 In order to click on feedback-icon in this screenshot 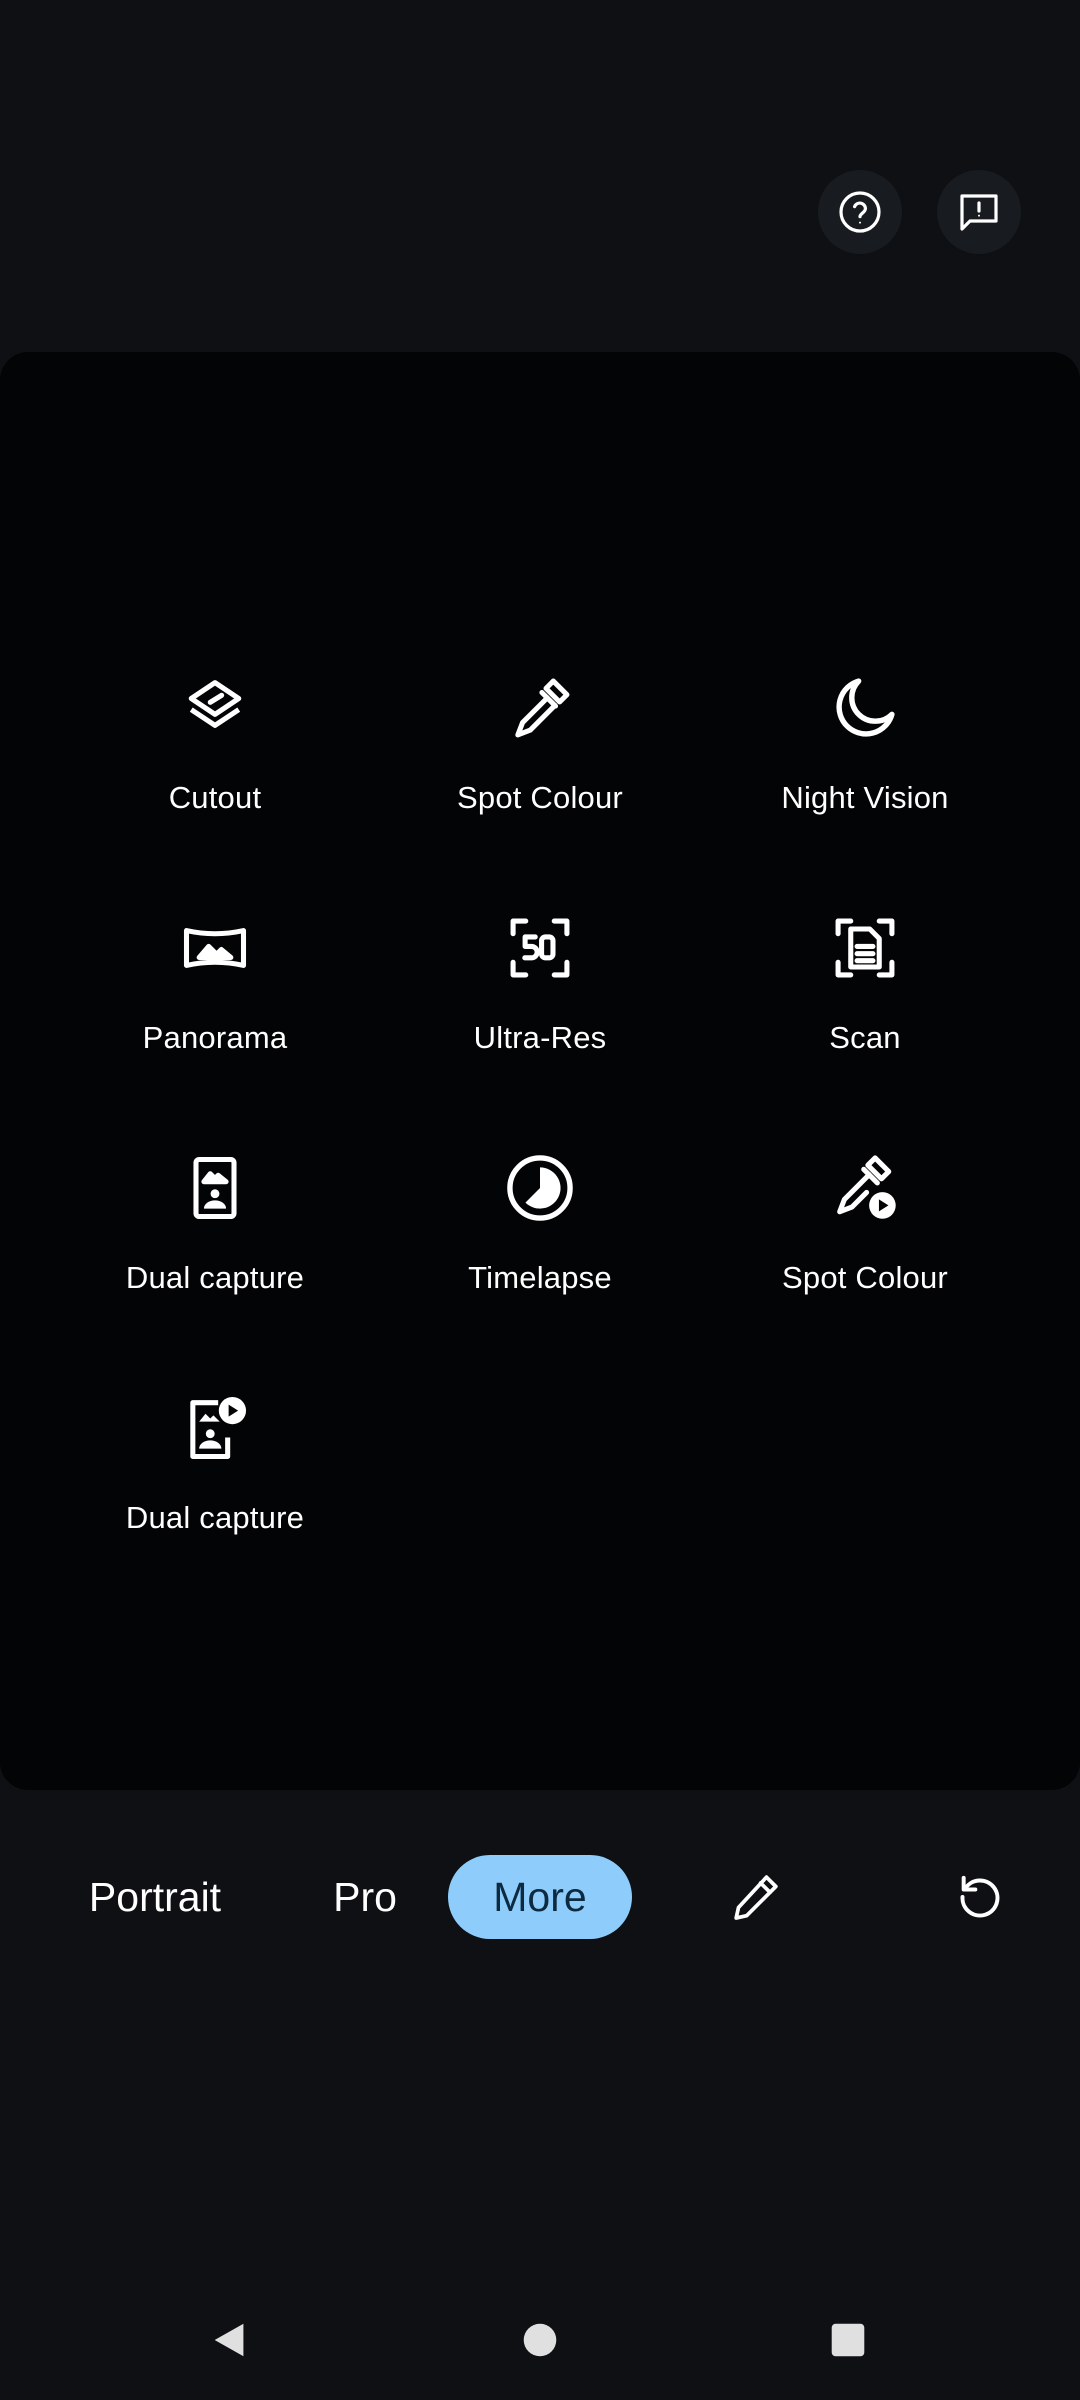, I will do `click(979, 212)`.